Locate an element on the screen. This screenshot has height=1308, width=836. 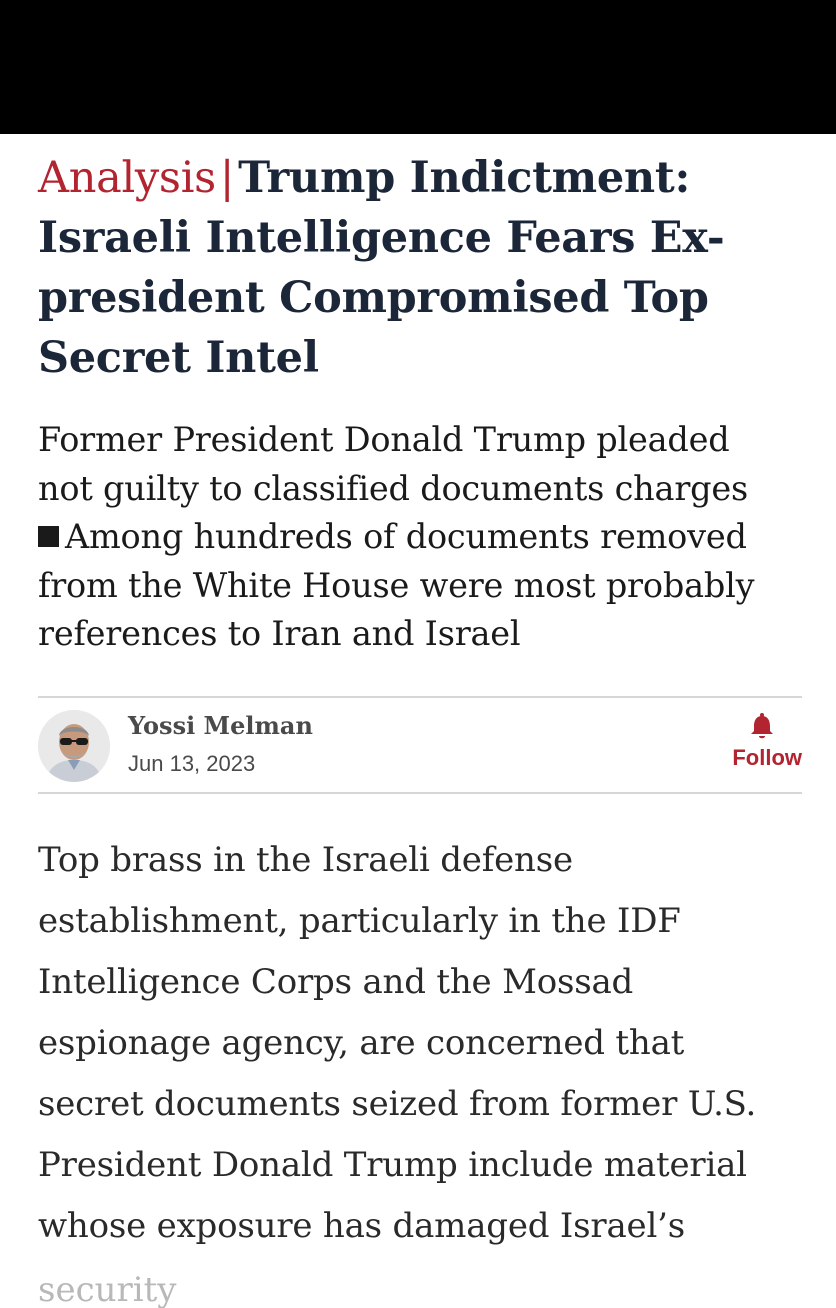
body-line: Top brass in the Israeli defense is located at coordinates (305, 860).